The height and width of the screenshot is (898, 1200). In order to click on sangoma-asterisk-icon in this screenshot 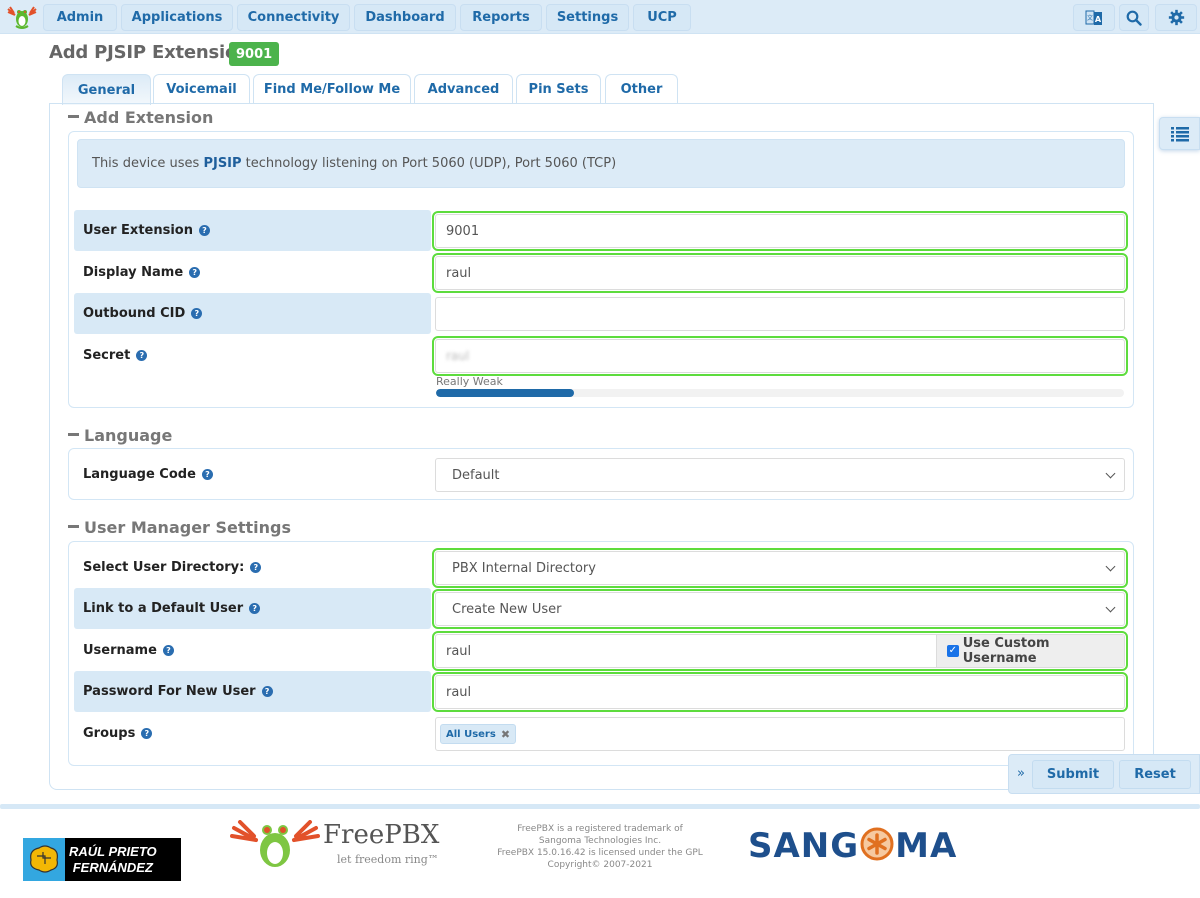, I will do `click(877, 844)`.